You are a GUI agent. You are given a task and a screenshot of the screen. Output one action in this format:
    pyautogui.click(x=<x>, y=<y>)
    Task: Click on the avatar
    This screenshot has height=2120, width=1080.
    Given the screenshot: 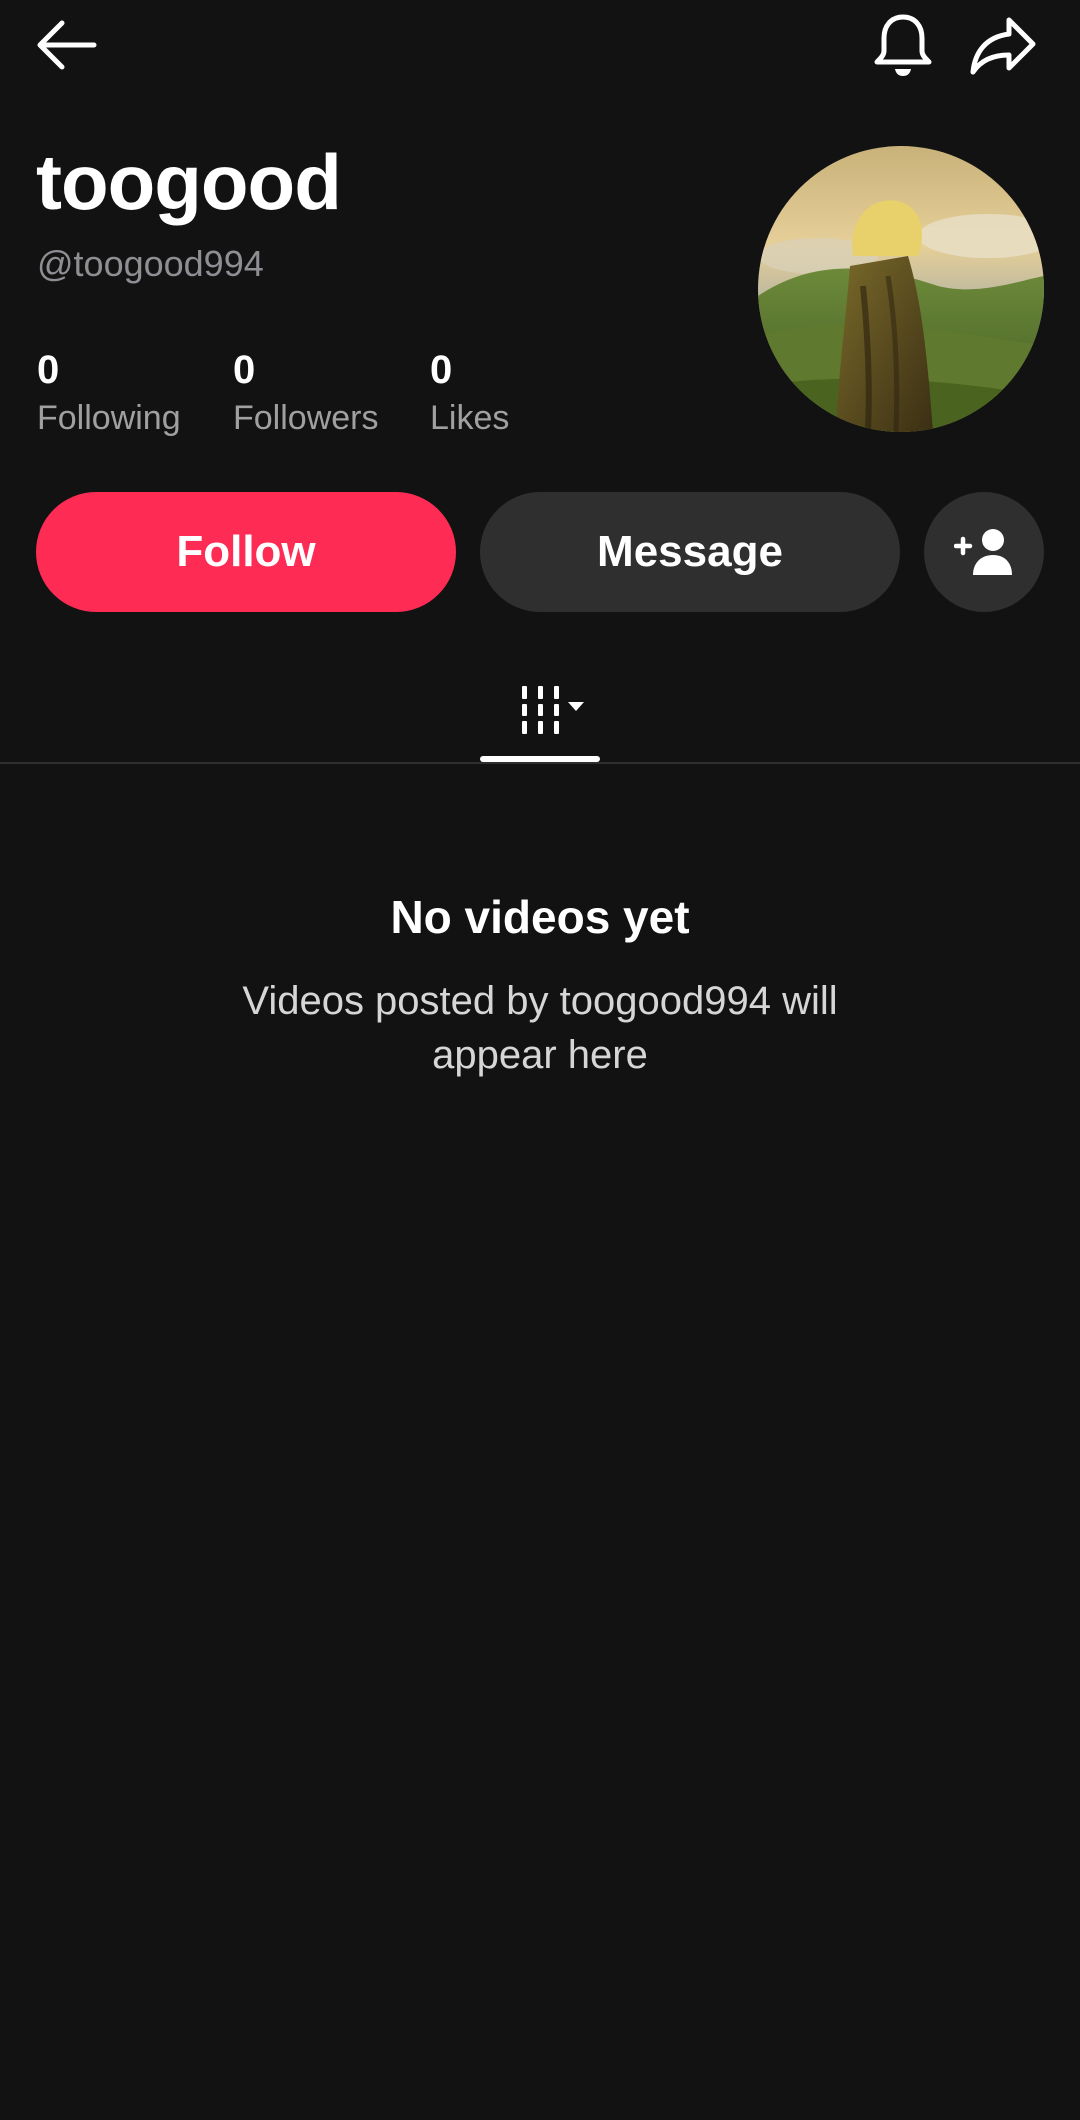 What is the action you would take?
    pyautogui.click(x=901, y=289)
    